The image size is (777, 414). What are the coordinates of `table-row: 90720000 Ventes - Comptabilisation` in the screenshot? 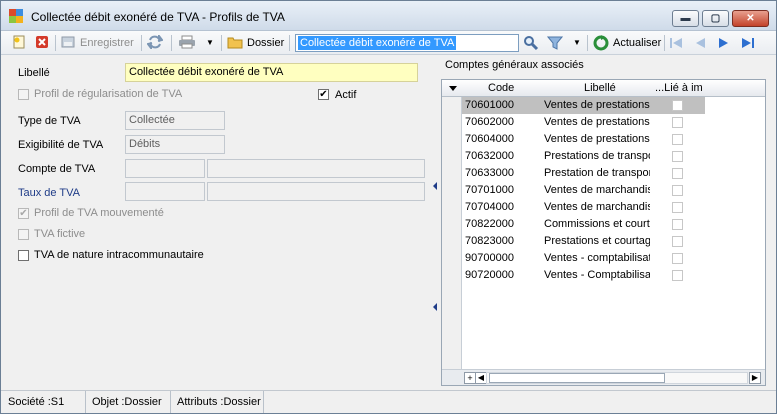 It's located at (583, 275).